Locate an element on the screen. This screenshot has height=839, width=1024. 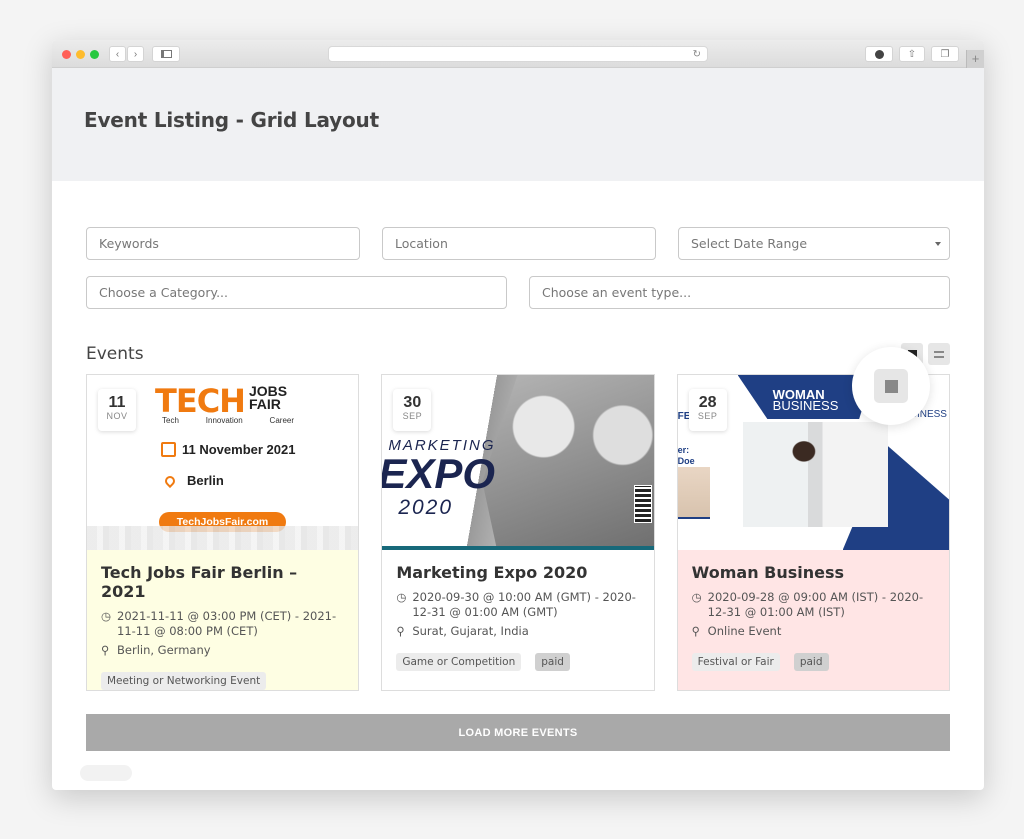
banner-line-expo: EXPO is located at coordinates (439, 473).